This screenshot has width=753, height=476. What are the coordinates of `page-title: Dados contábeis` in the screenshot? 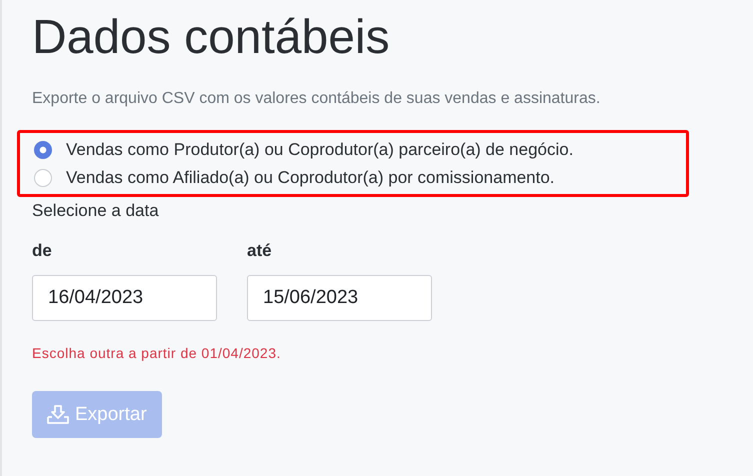 It's located at (211, 38).